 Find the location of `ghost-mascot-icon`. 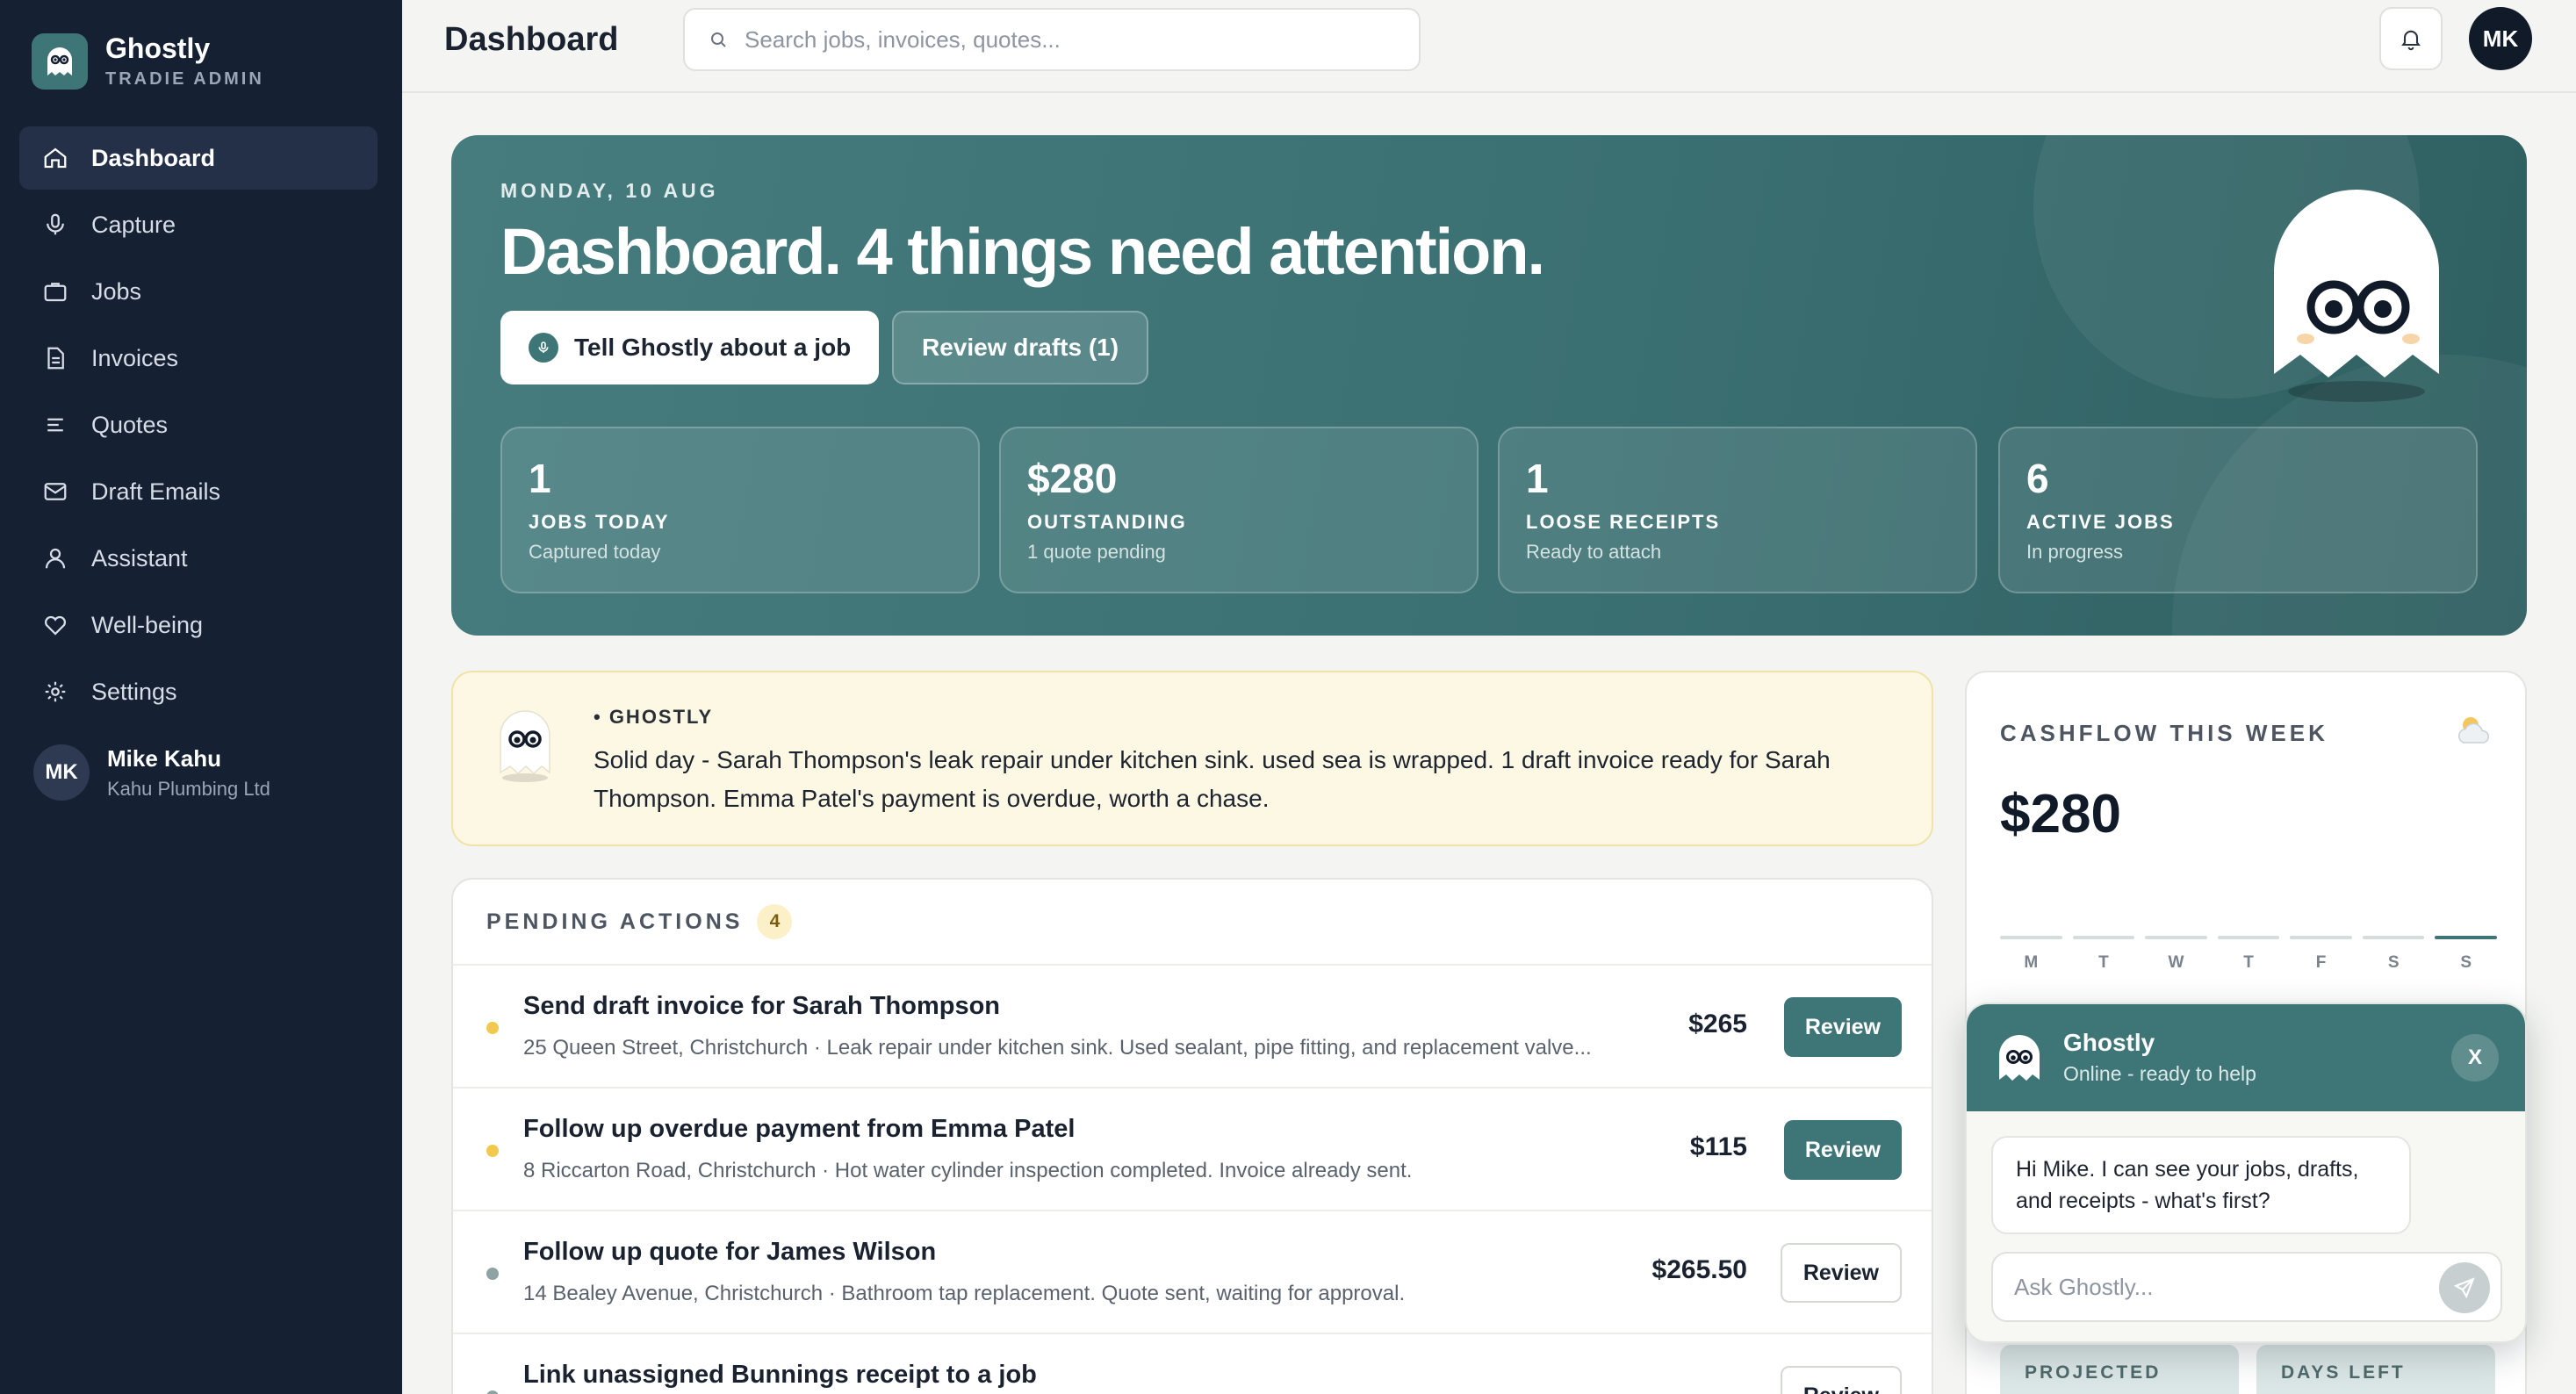

ghost-mascot-icon is located at coordinates (2356, 296).